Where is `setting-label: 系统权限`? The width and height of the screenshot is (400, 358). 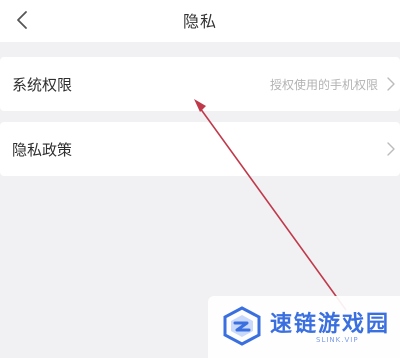 setting-label: 系统权限 is located at coordinates (42, 84).